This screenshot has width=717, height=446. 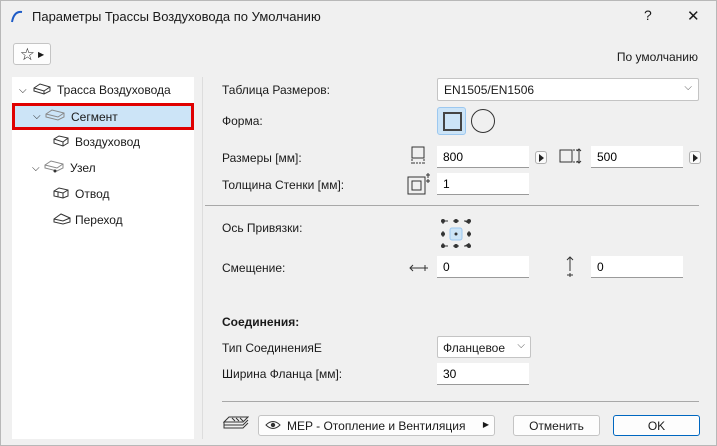 I want to click on connection-type-value: Фланцевое, so click(x=474, y=348).